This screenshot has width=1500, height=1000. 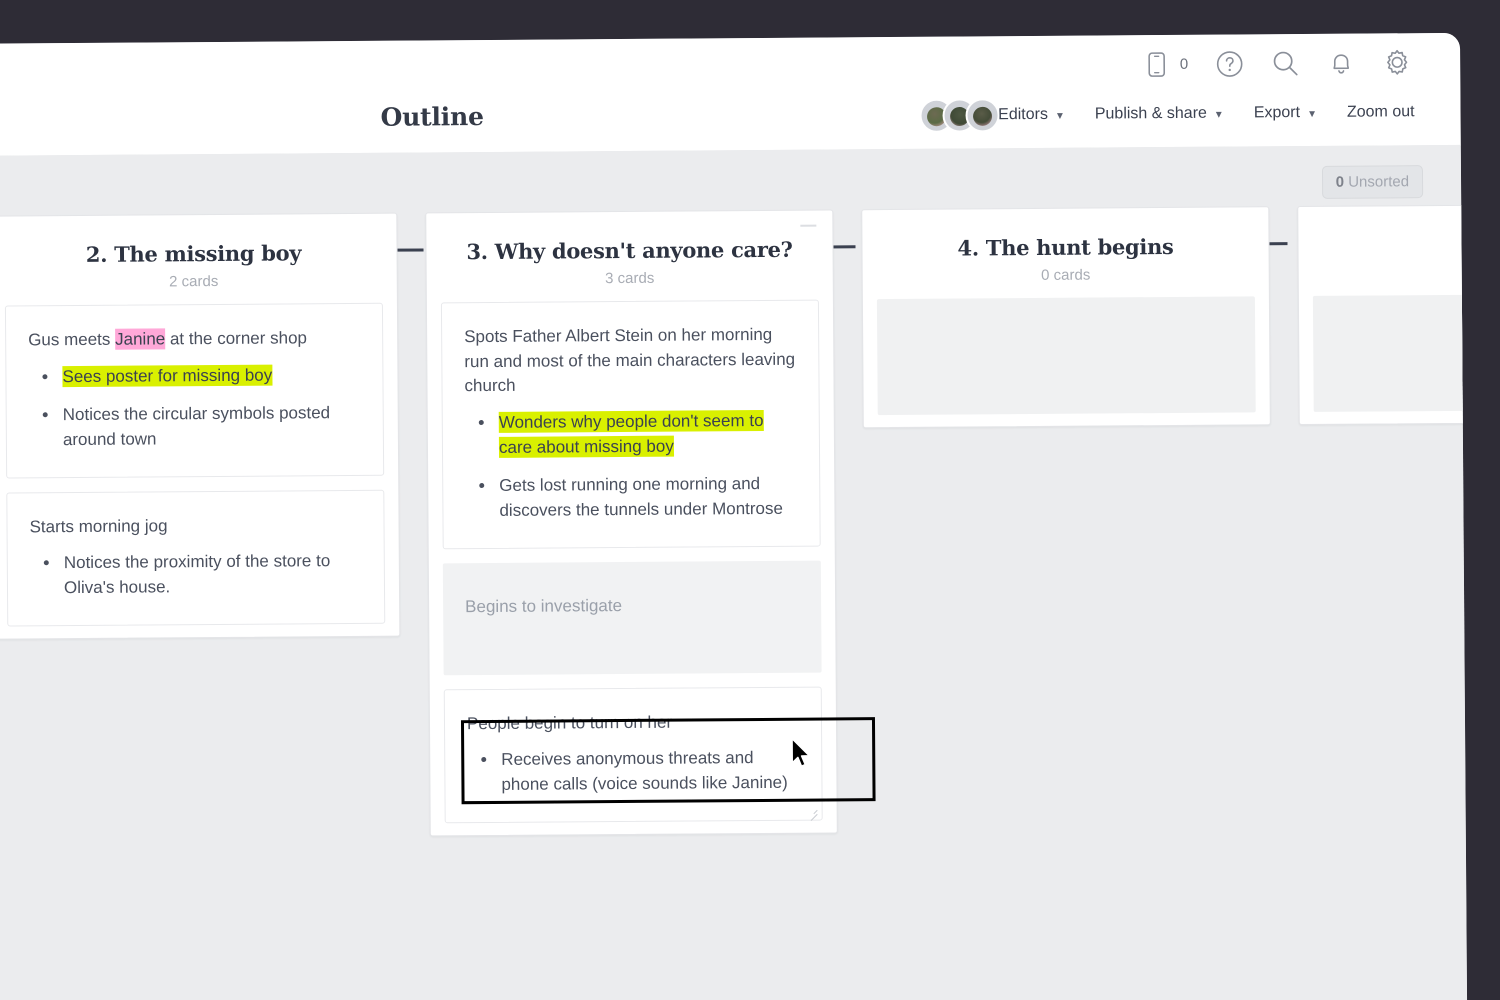 I want to click on column-card-count, so click(x=1392, y=272).